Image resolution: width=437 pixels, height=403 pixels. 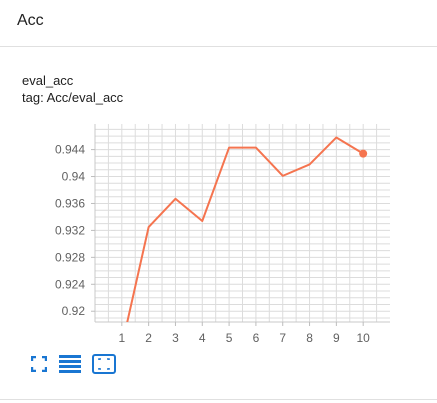 I want to click on y-tick-label: 0.94, so click(x=74, y=177).